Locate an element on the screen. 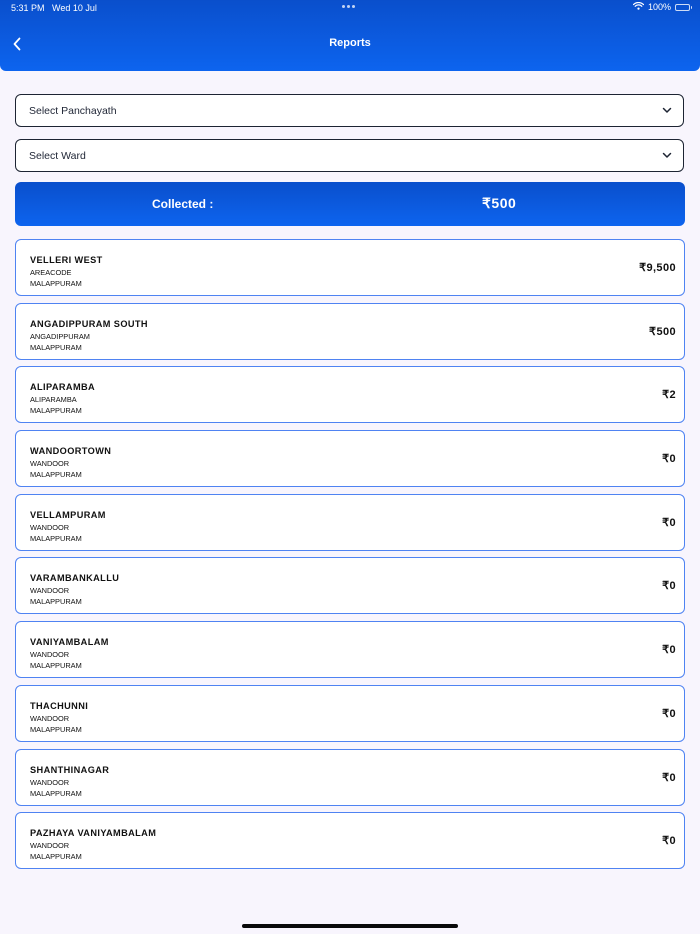 The height and width of the screenshot is (934, 700). panchayath-name: AREACODE is located at coordinates (51, 272).